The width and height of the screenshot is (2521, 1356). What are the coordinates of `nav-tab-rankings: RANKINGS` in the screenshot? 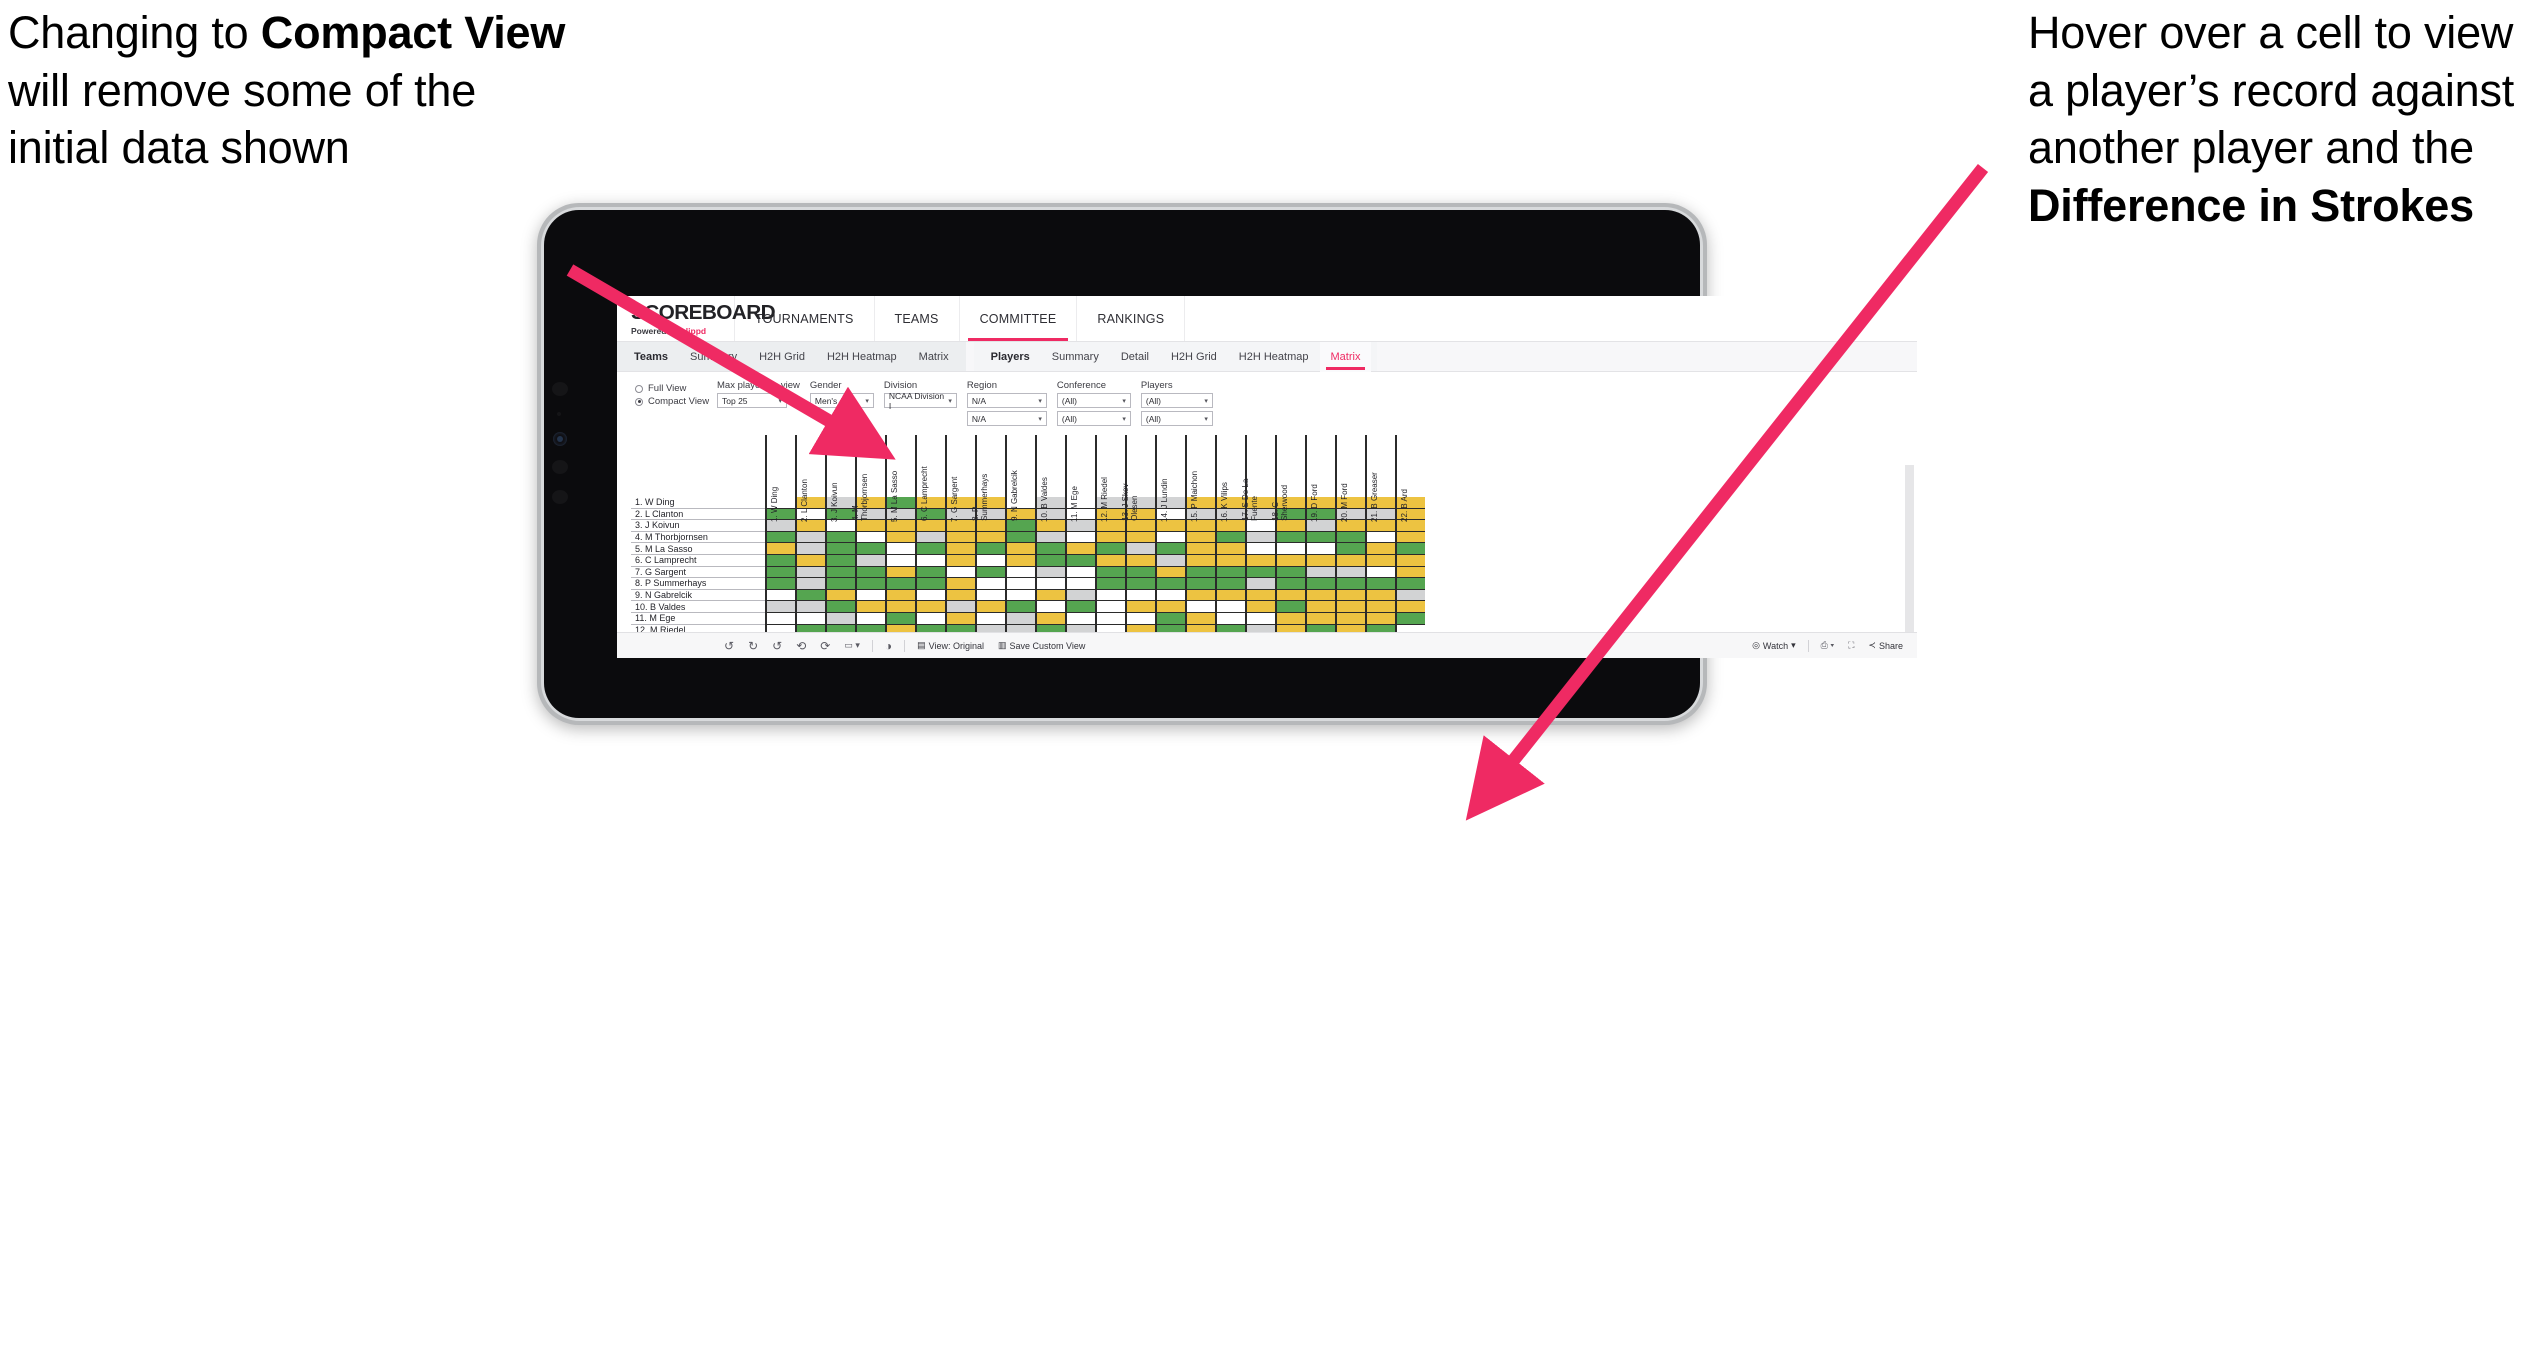 It's located at (1131, 318).